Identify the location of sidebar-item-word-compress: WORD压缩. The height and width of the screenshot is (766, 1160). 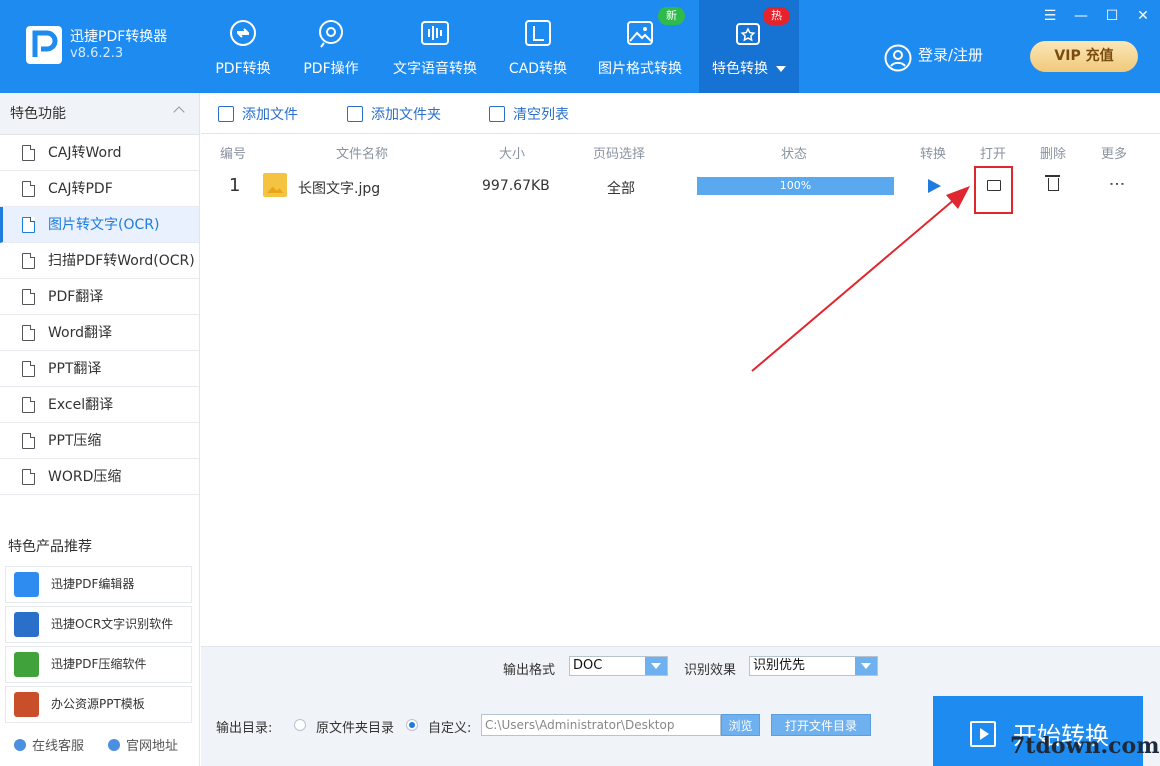
(99, 477).